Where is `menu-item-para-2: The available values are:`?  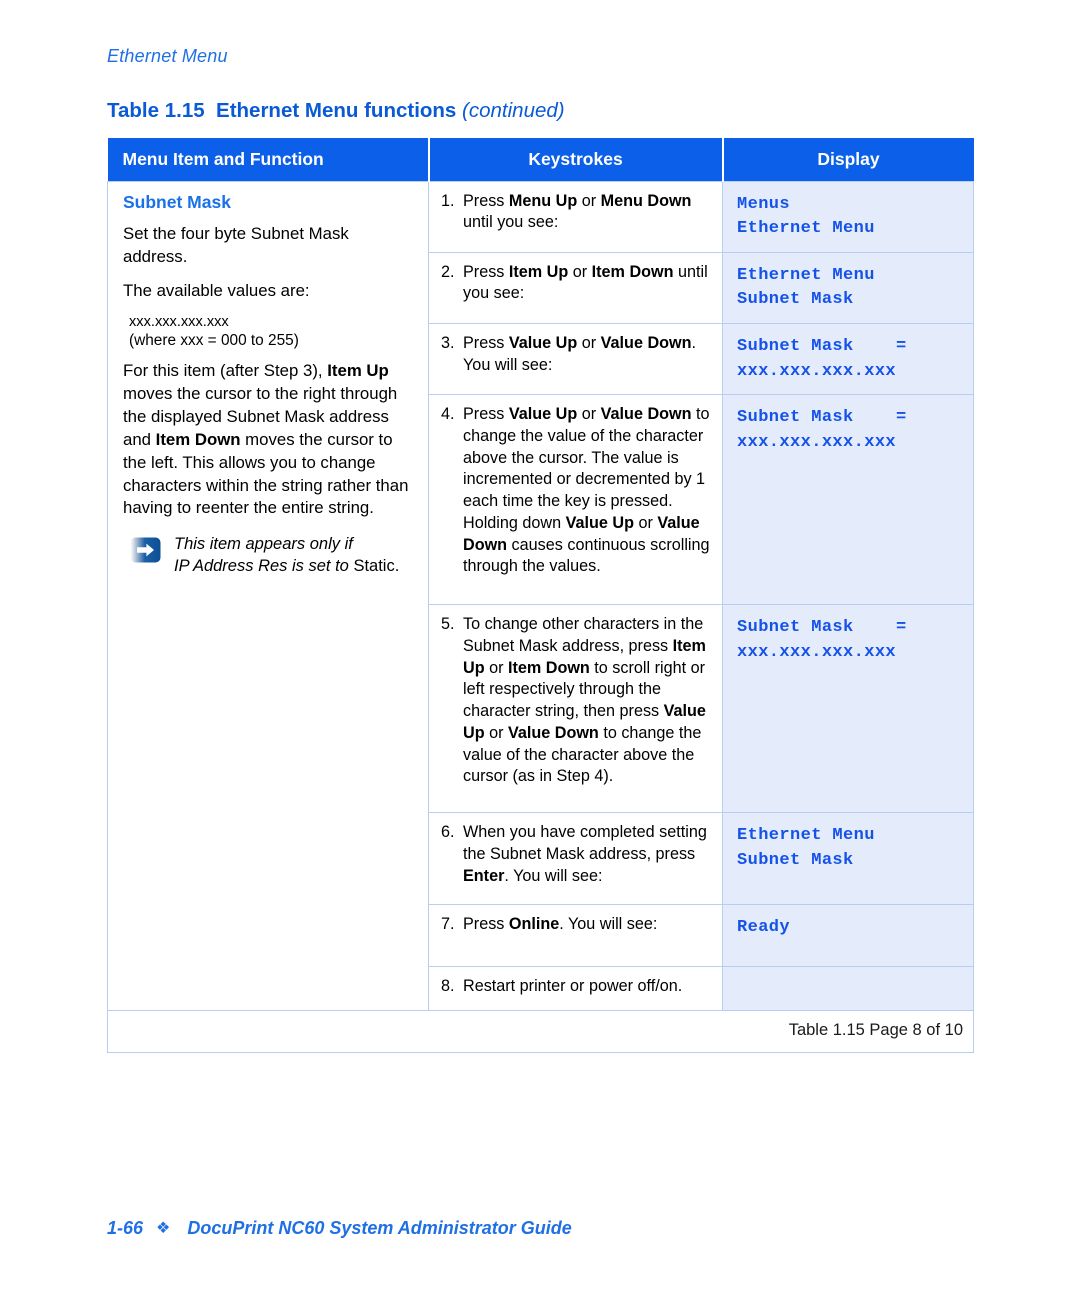
menu-item-para-2: The available values are: is located at coordinates (216, 290).